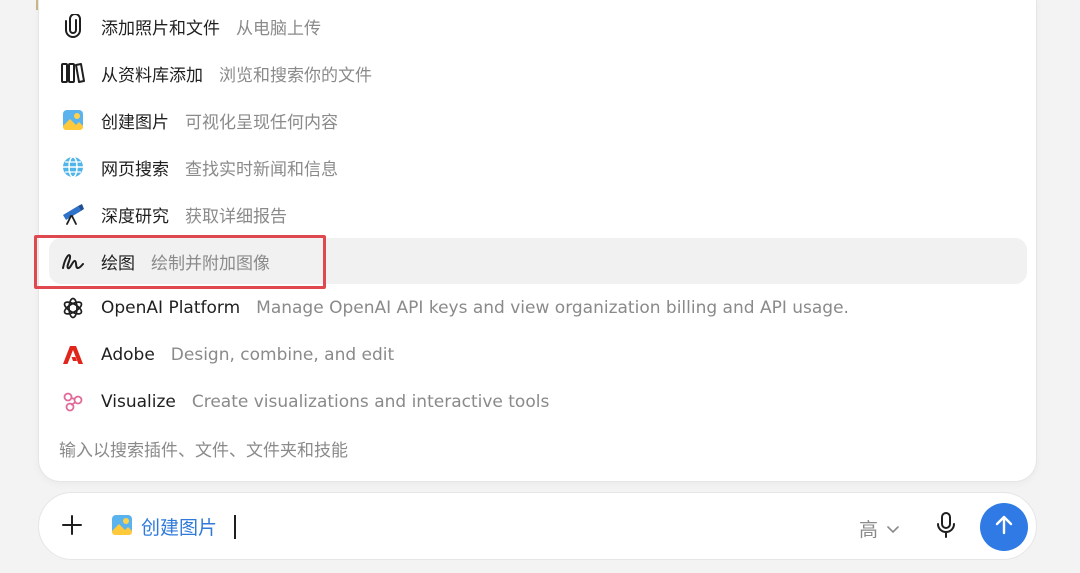  What do you see at coordinates (135, 216) in the screenshot?
I see `menu-item-label: 深度研究` at bounding box center [135, 216].